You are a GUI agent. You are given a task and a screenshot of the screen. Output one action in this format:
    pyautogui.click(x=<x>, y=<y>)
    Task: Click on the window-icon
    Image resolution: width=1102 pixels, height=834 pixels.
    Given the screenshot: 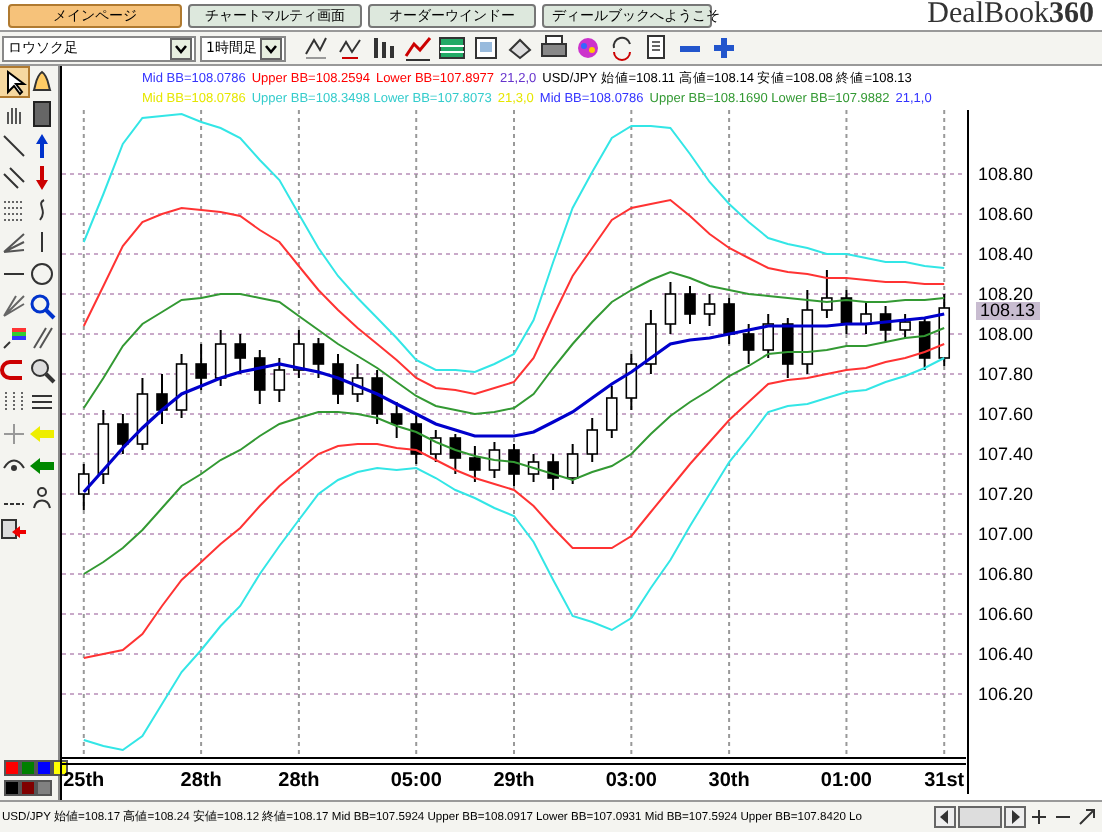 What is the action you would take?
    pyautogui.click(x=486, y=48)
    